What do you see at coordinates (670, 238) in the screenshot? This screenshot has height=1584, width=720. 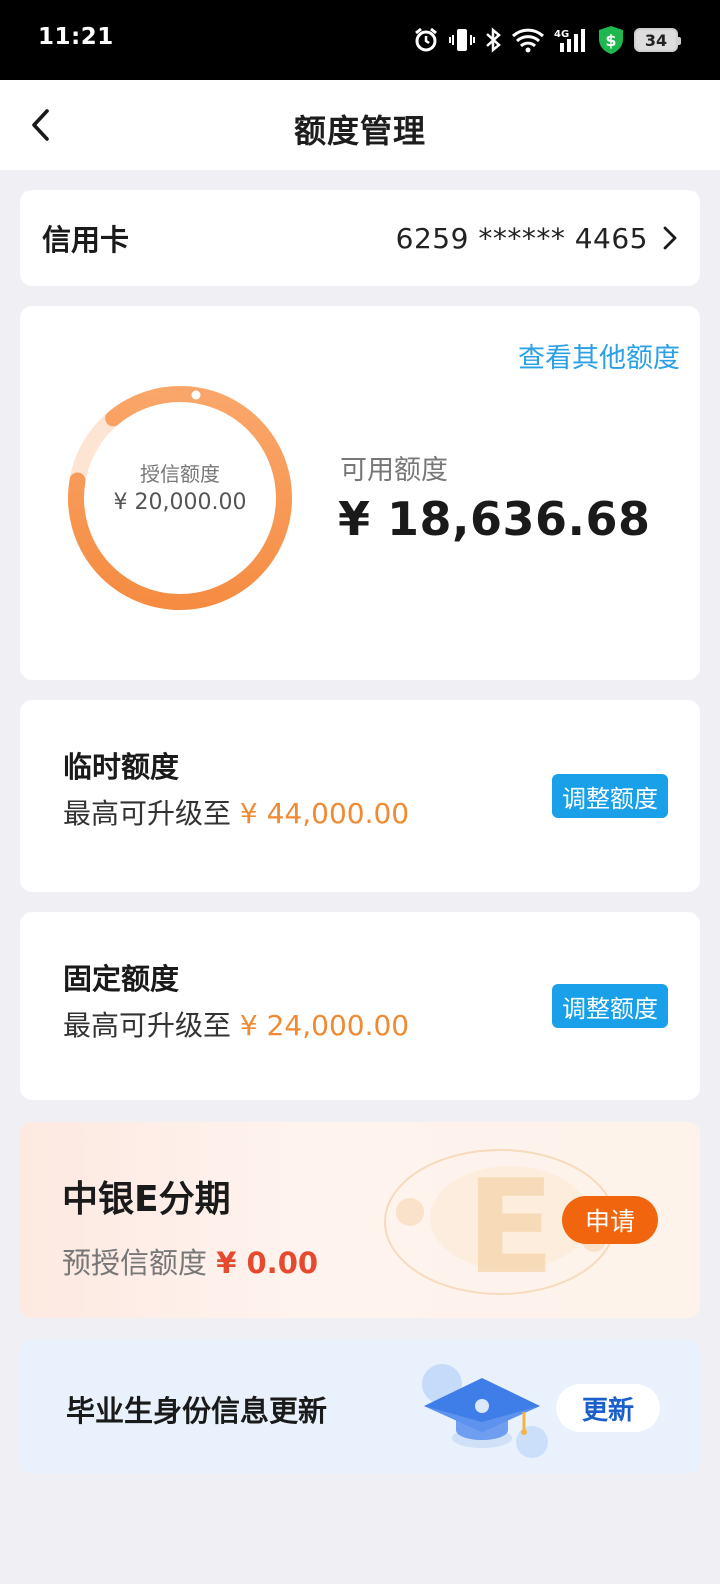 I see `chevron-right-icon` at bounding box center [670, 238].